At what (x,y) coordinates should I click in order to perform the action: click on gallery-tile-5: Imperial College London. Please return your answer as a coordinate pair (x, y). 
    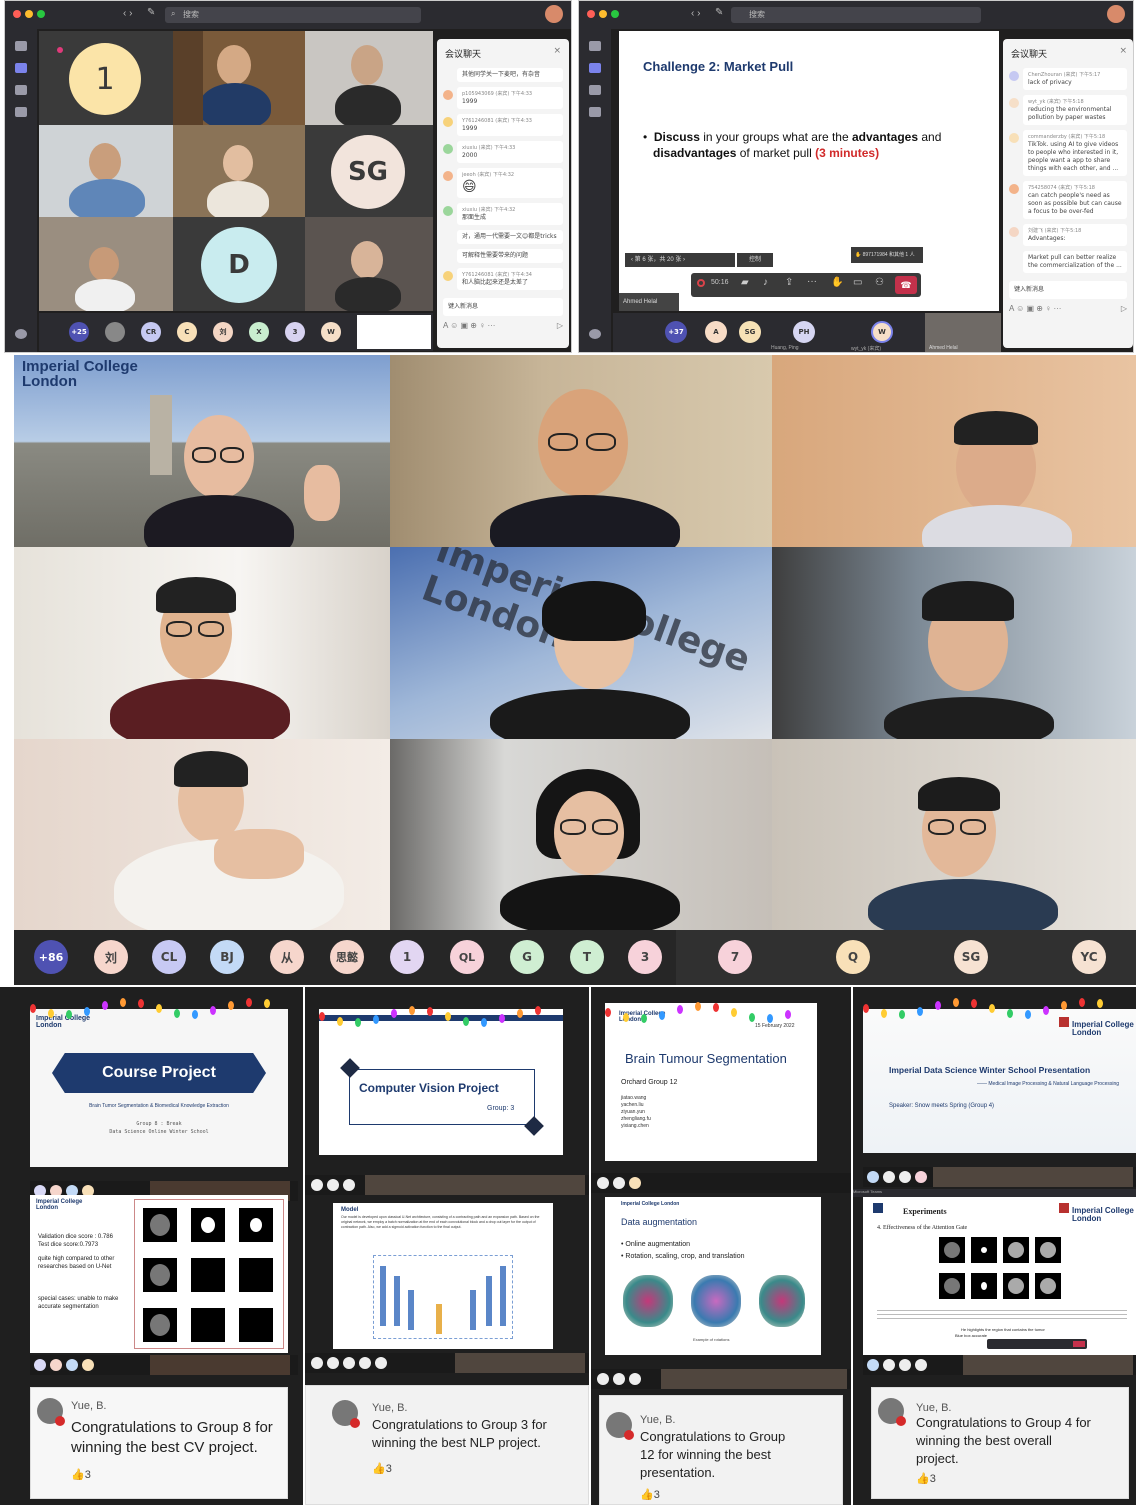
    Looking at the image, I should click on (581, 643).